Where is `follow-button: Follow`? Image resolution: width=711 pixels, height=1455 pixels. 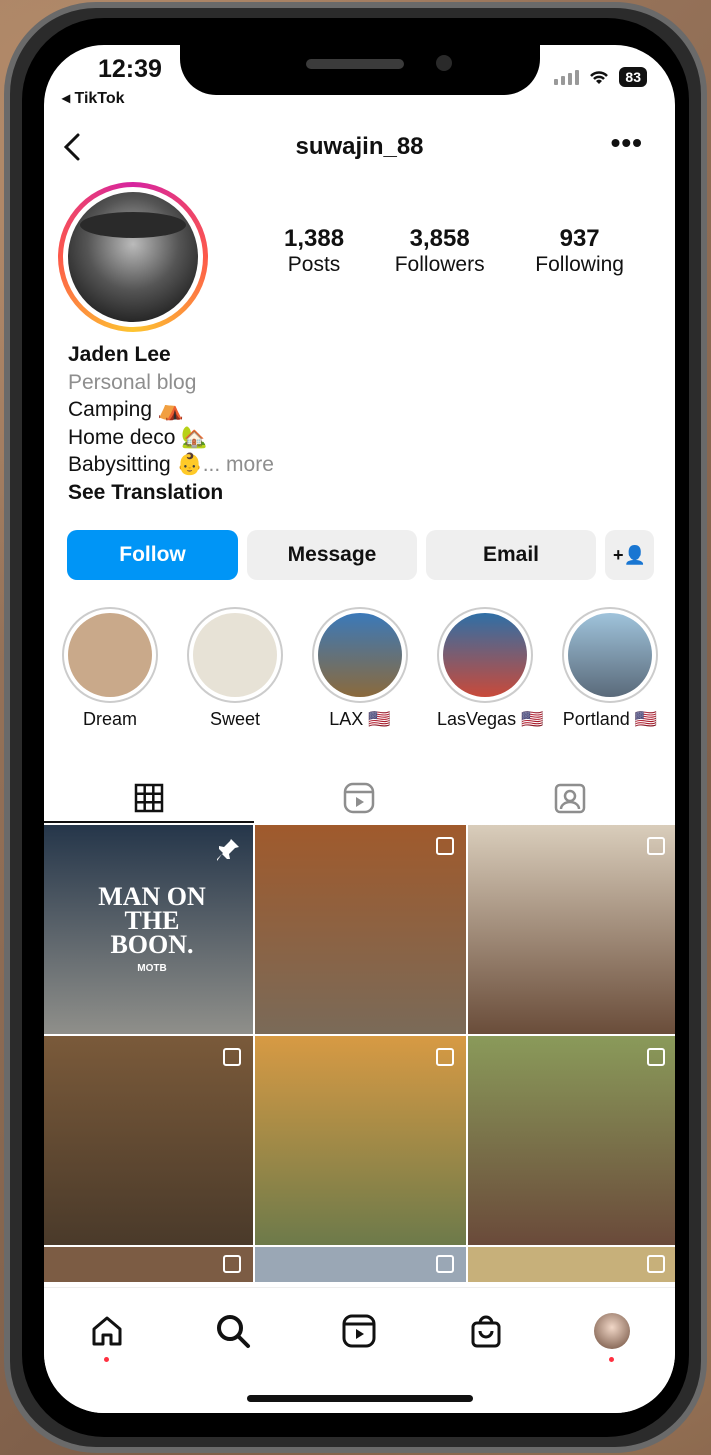 follow-button: Follow is located at coordinates (152, 555).